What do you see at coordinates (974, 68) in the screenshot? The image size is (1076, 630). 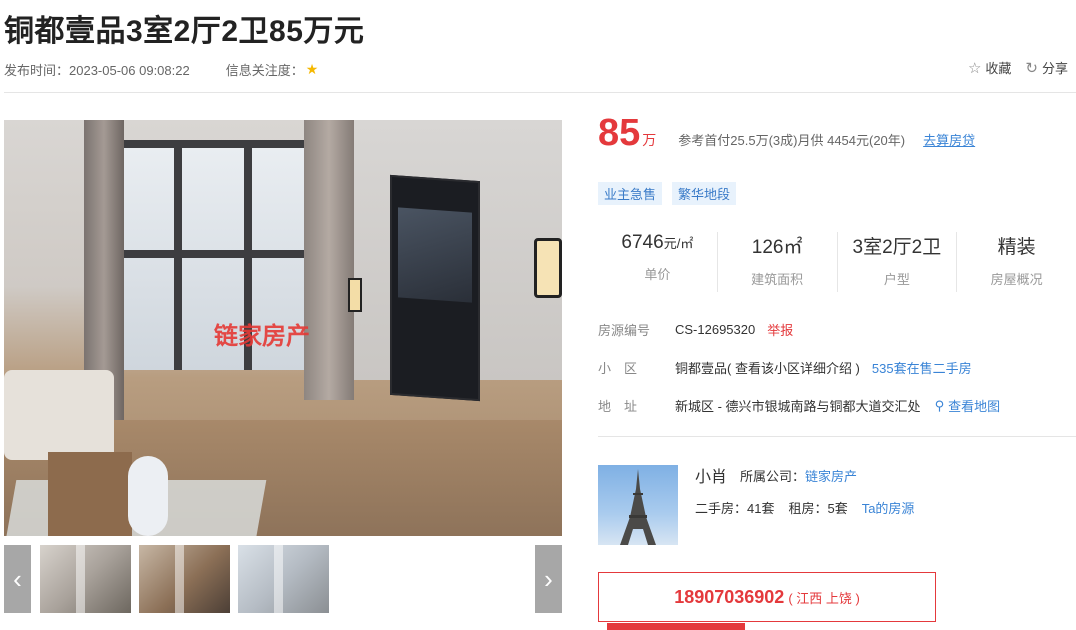 I see `star-outline-icon: ☆` at bounding box center [974, 68].